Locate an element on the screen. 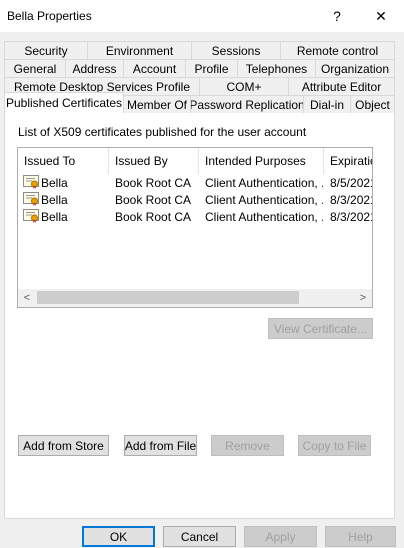 This screenshot has height=548, width=404. column-issued-to: Issued To is located at coordinates (63, 161).